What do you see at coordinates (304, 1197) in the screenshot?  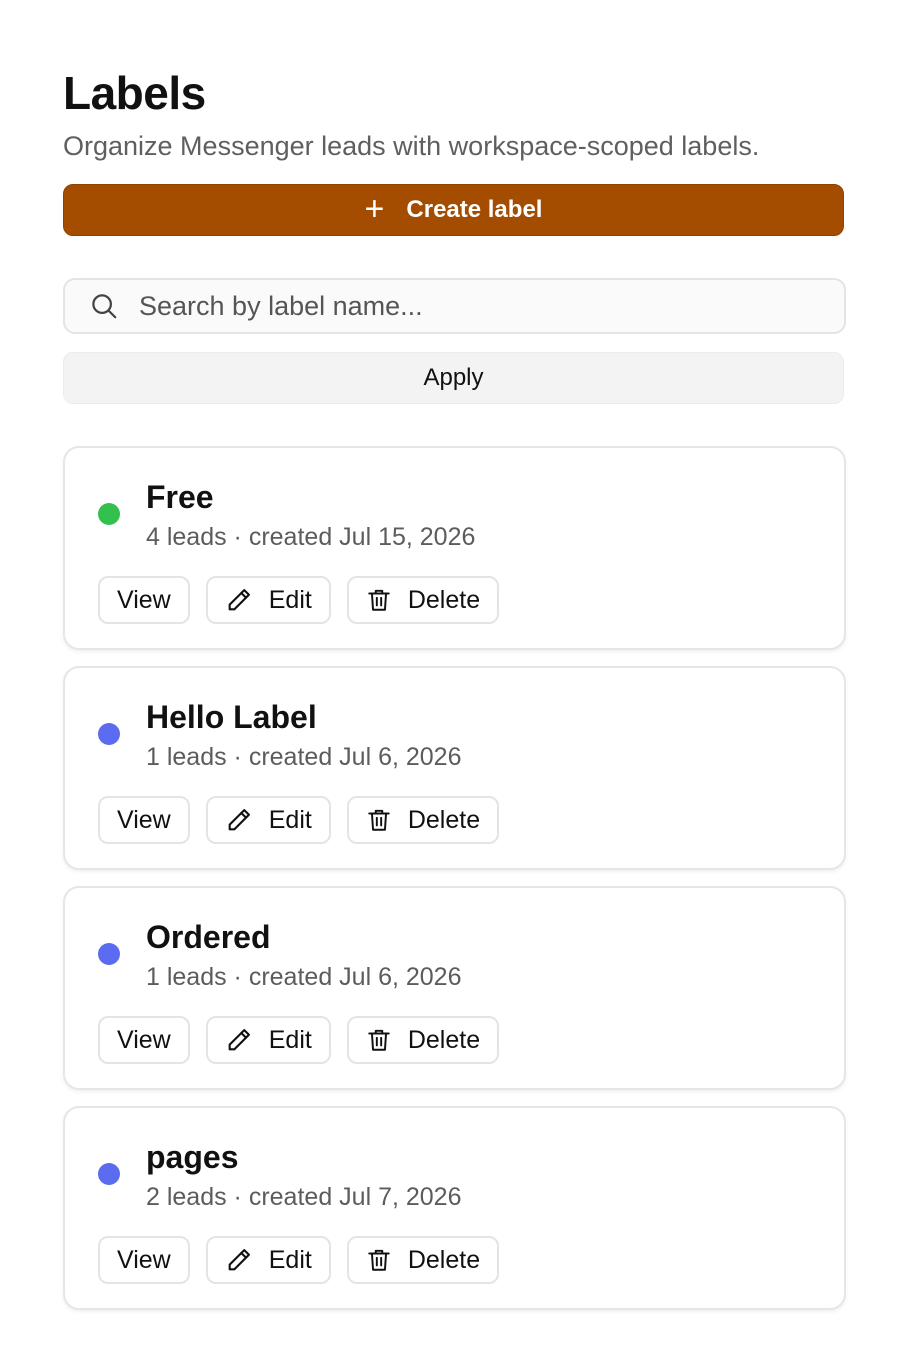 I see `label-meta: 2 leads · created Jul 7, 2026` at bounding box center [304, 1197].